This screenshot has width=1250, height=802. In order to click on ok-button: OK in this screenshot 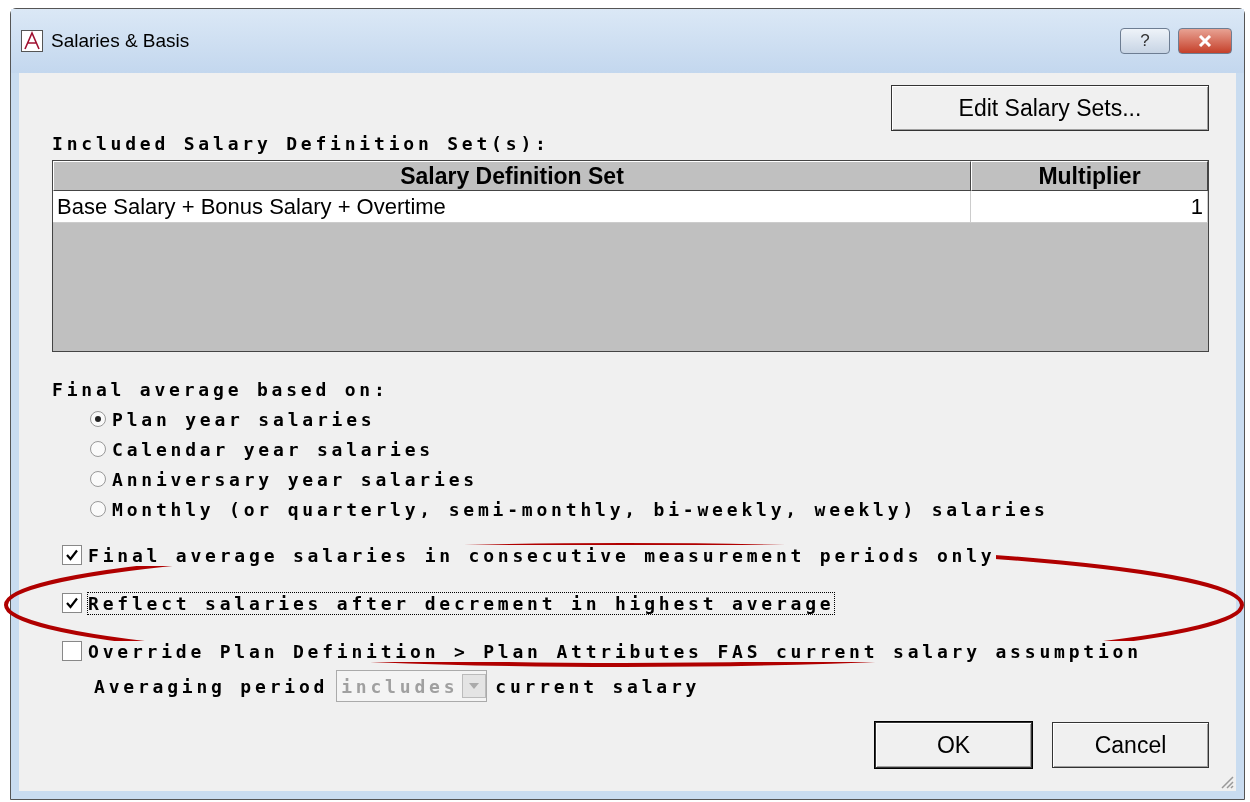, I will do `click(953, 745)`.